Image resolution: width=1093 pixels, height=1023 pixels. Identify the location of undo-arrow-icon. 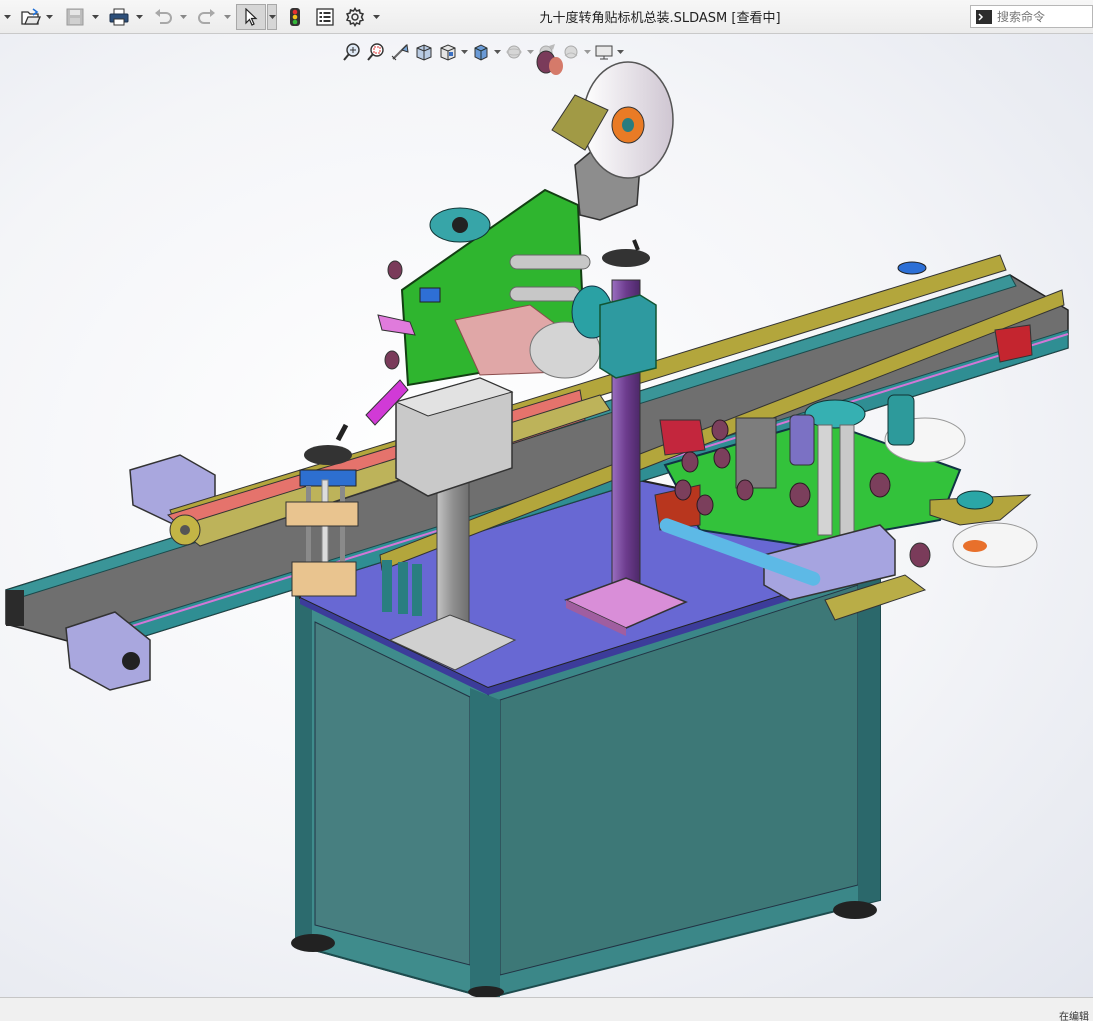
(163, 16).